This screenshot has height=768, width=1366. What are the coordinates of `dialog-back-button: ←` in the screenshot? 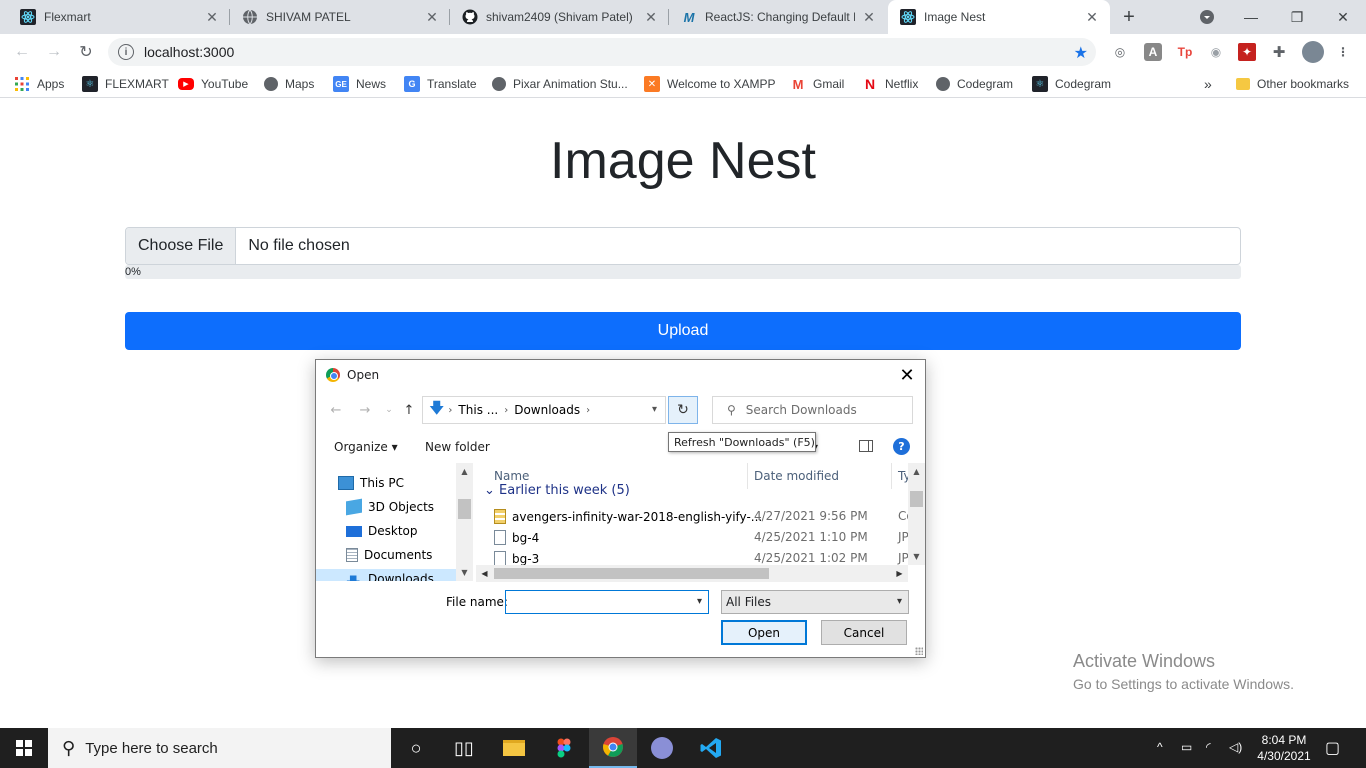 It's located at (336, 410).